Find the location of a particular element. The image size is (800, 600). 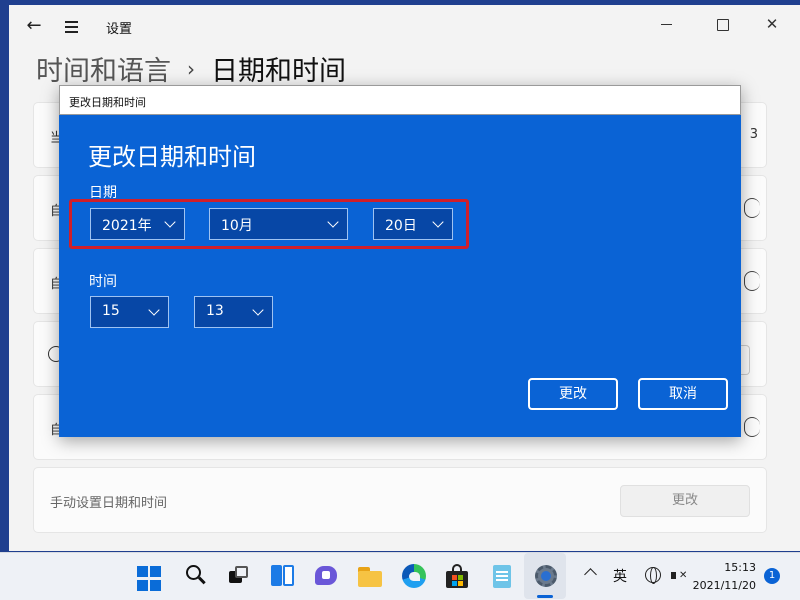

day-value: 20日 is located at coordinates (401, 226).